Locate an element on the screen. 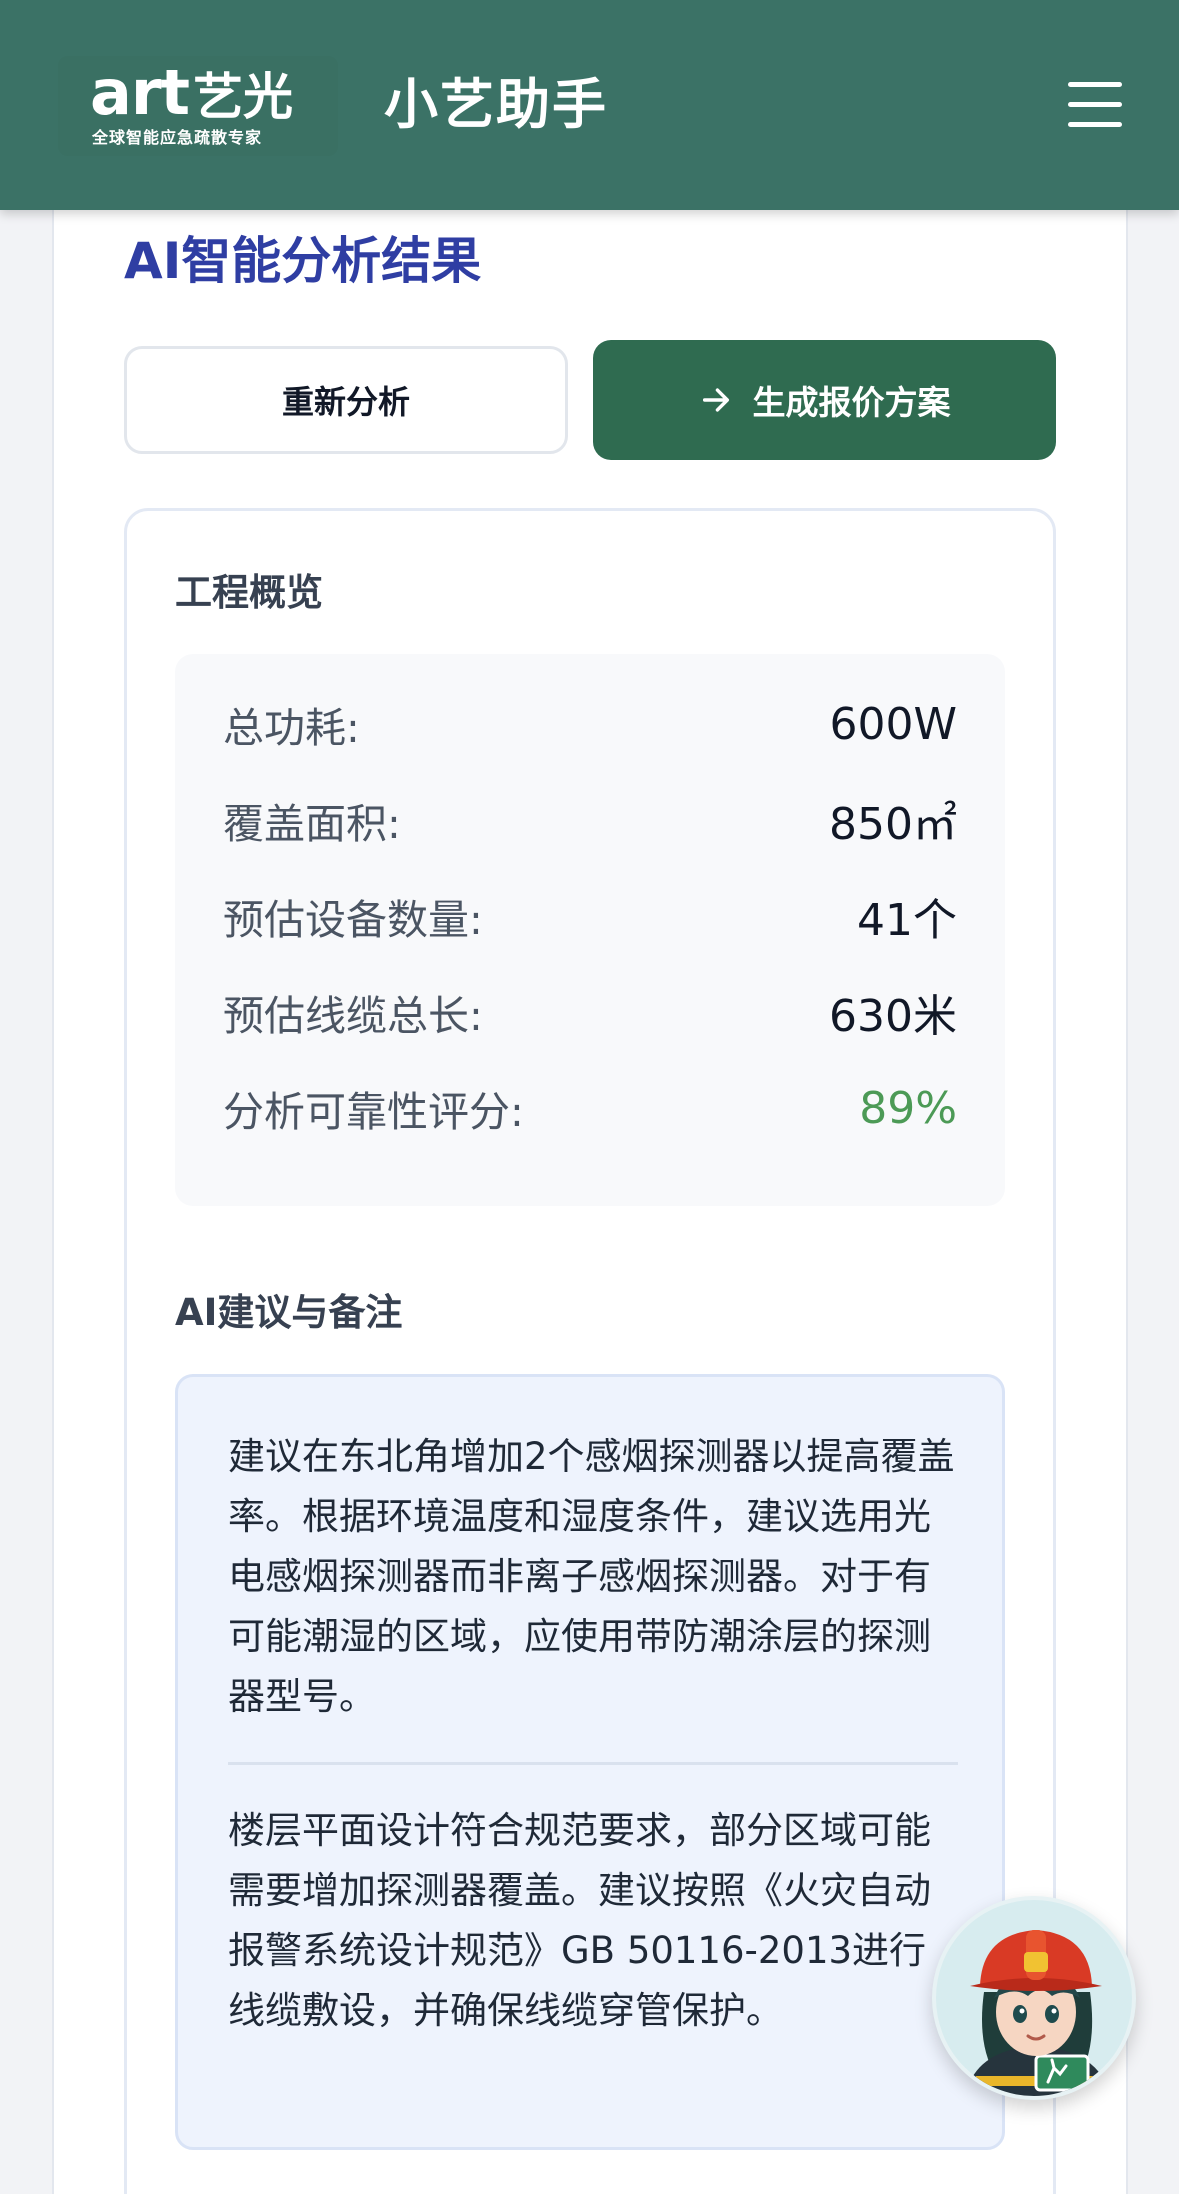 The height and width of the screenshot is (2194, 1179). stat-row-cable: 预估线缆总长: 630米 is located at coordinates (590, 1012).